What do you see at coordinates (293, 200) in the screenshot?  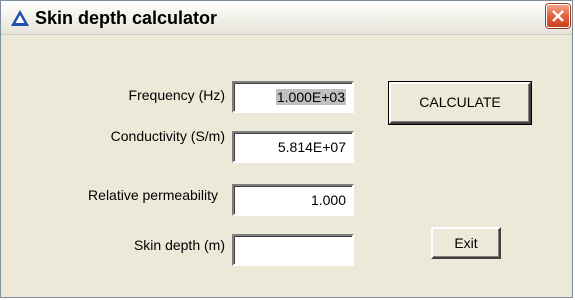 I see `permeability-input: 1.000` at bounding box center [293, 200].